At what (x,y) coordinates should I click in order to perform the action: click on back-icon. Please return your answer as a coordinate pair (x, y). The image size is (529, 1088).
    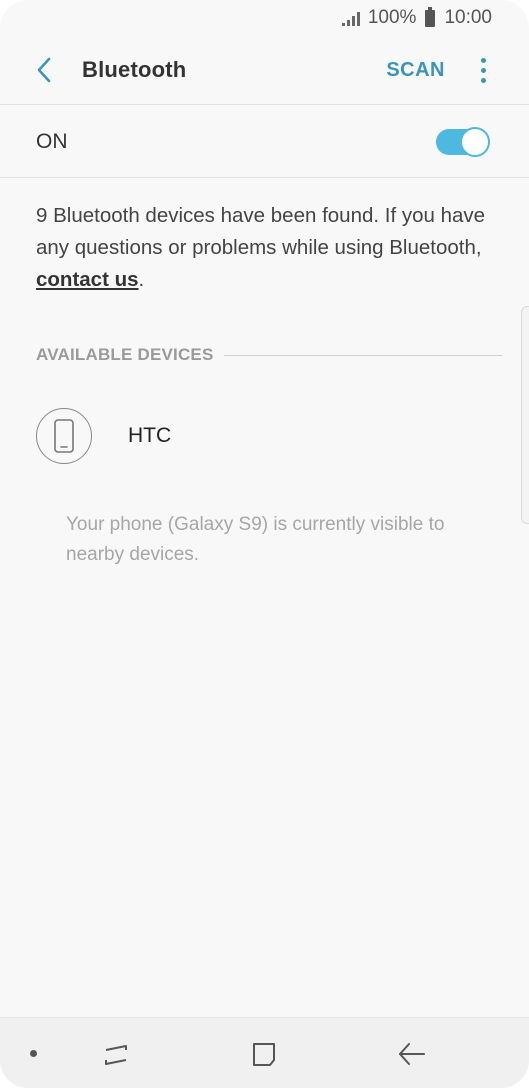
    Looking at the image, I should click on (412, 1054).